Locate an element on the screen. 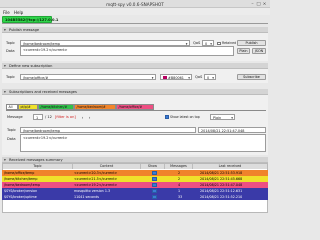  publish-topic-label: Topic is located at coordinates (11, 42).